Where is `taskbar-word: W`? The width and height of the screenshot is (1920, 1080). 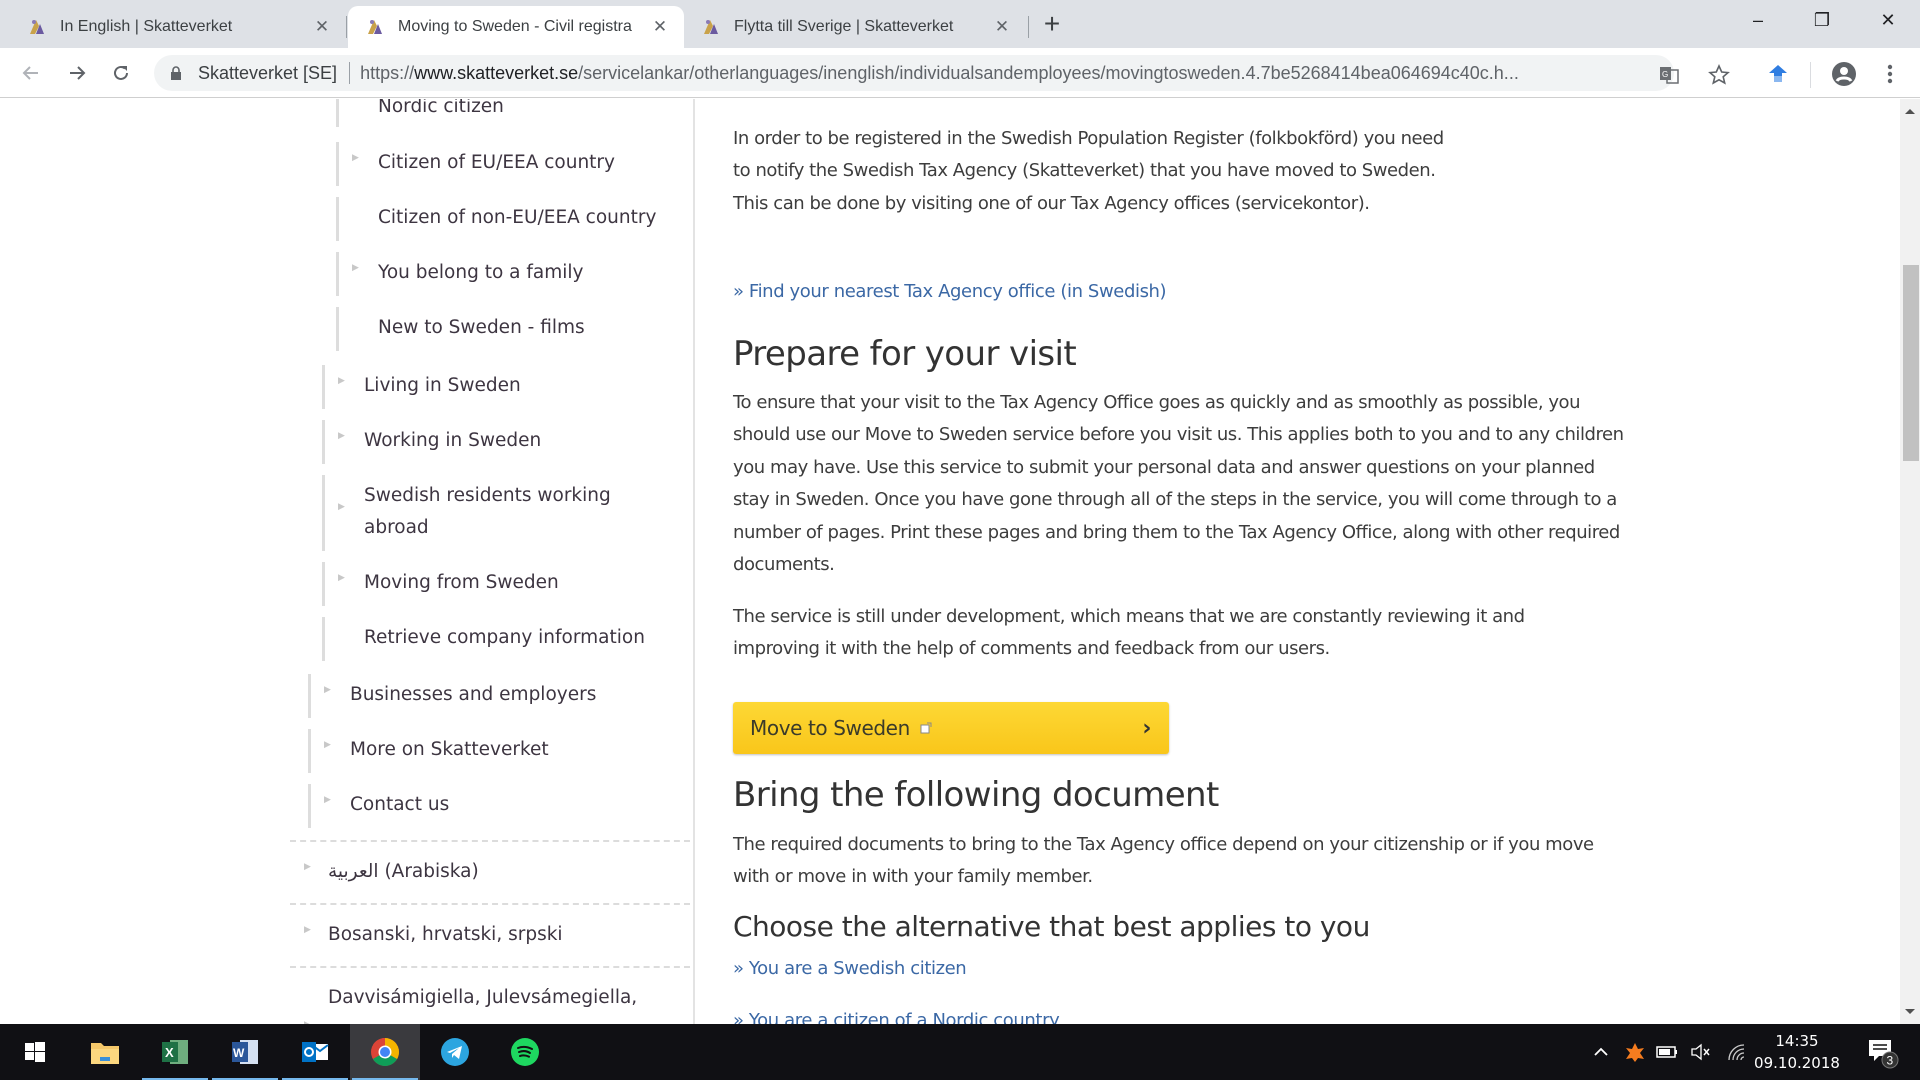 taskbar-word: W is located at coordinates (245, 1052).